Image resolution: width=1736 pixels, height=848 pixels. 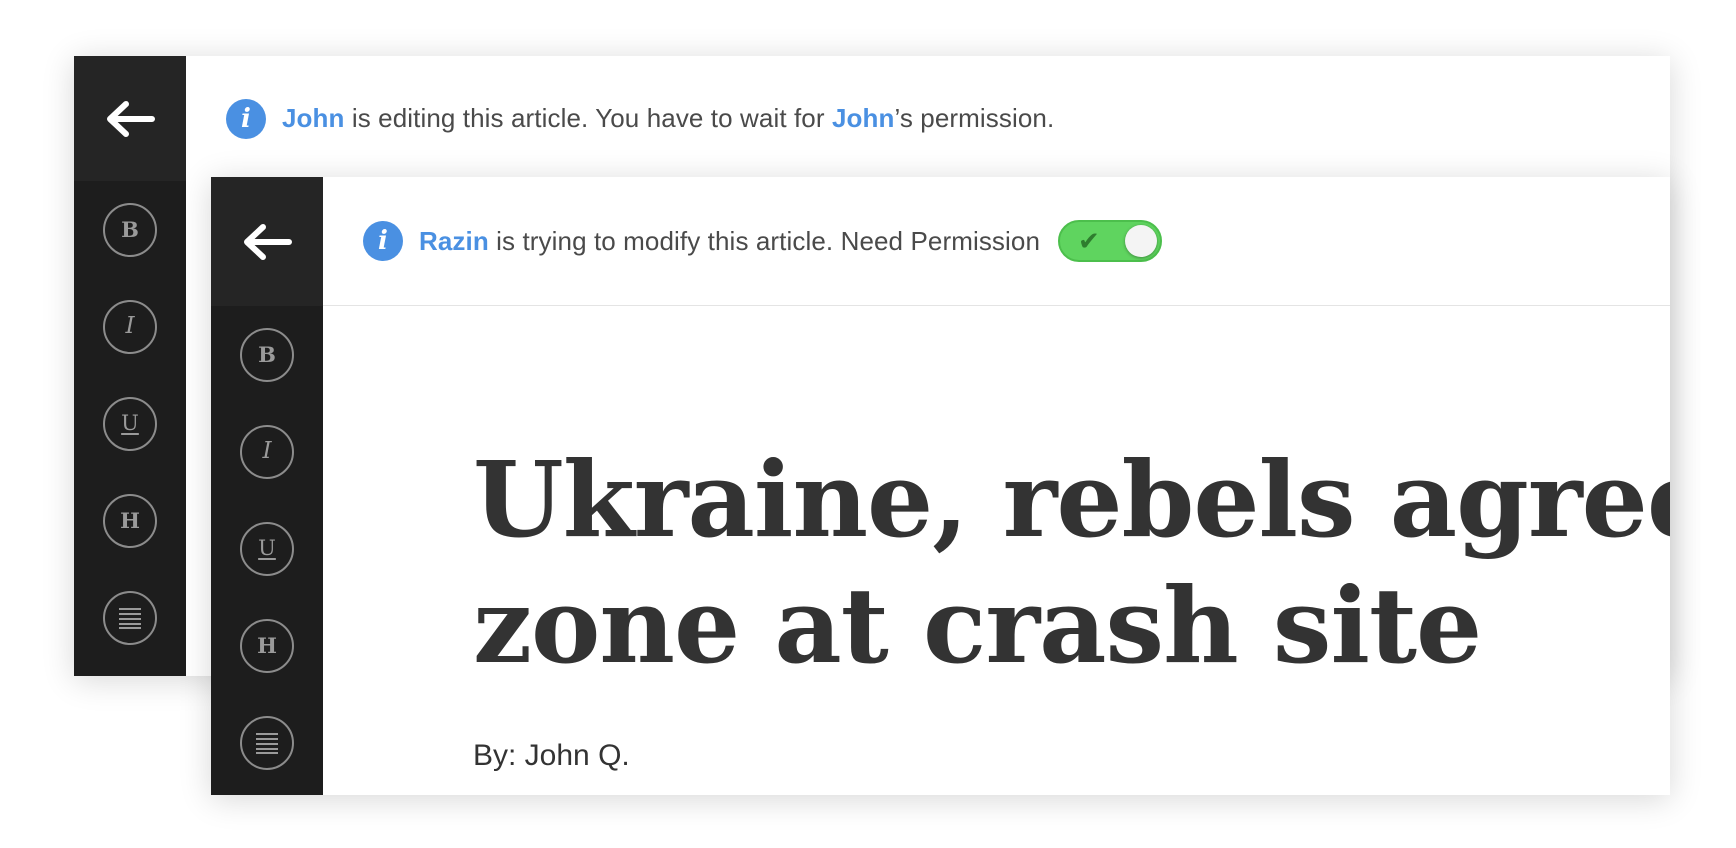 I want to click on permission-toggle: ✔, so click(x=1110, y=241).